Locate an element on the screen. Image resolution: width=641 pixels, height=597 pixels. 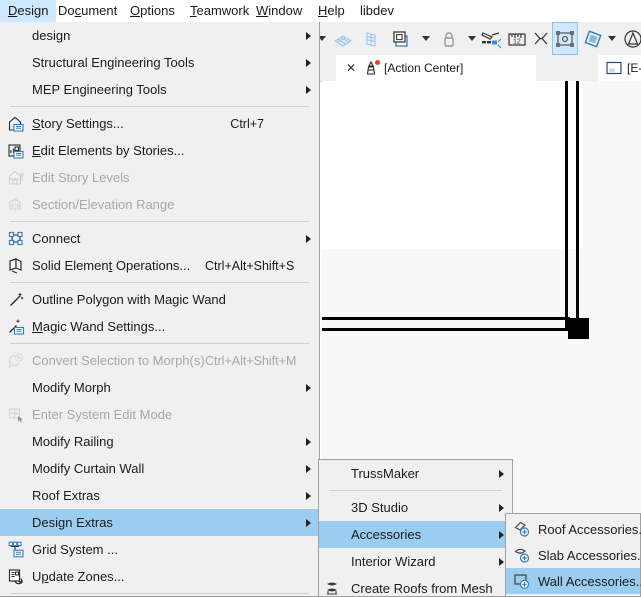
measure-icon: 12 is located at coordinates (517, 38).